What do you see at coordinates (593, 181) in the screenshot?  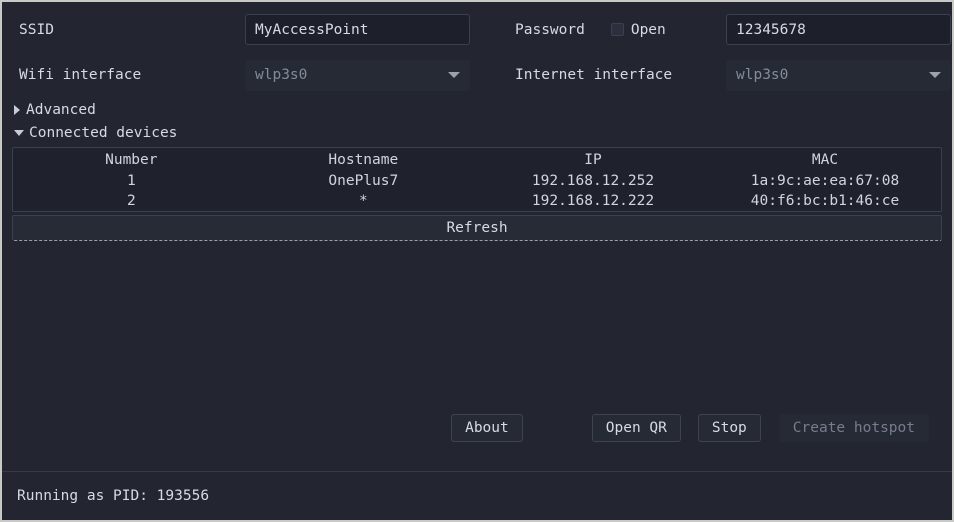 I see `cell-ip: 192.168.12.252` at bounding box center [593, 181].